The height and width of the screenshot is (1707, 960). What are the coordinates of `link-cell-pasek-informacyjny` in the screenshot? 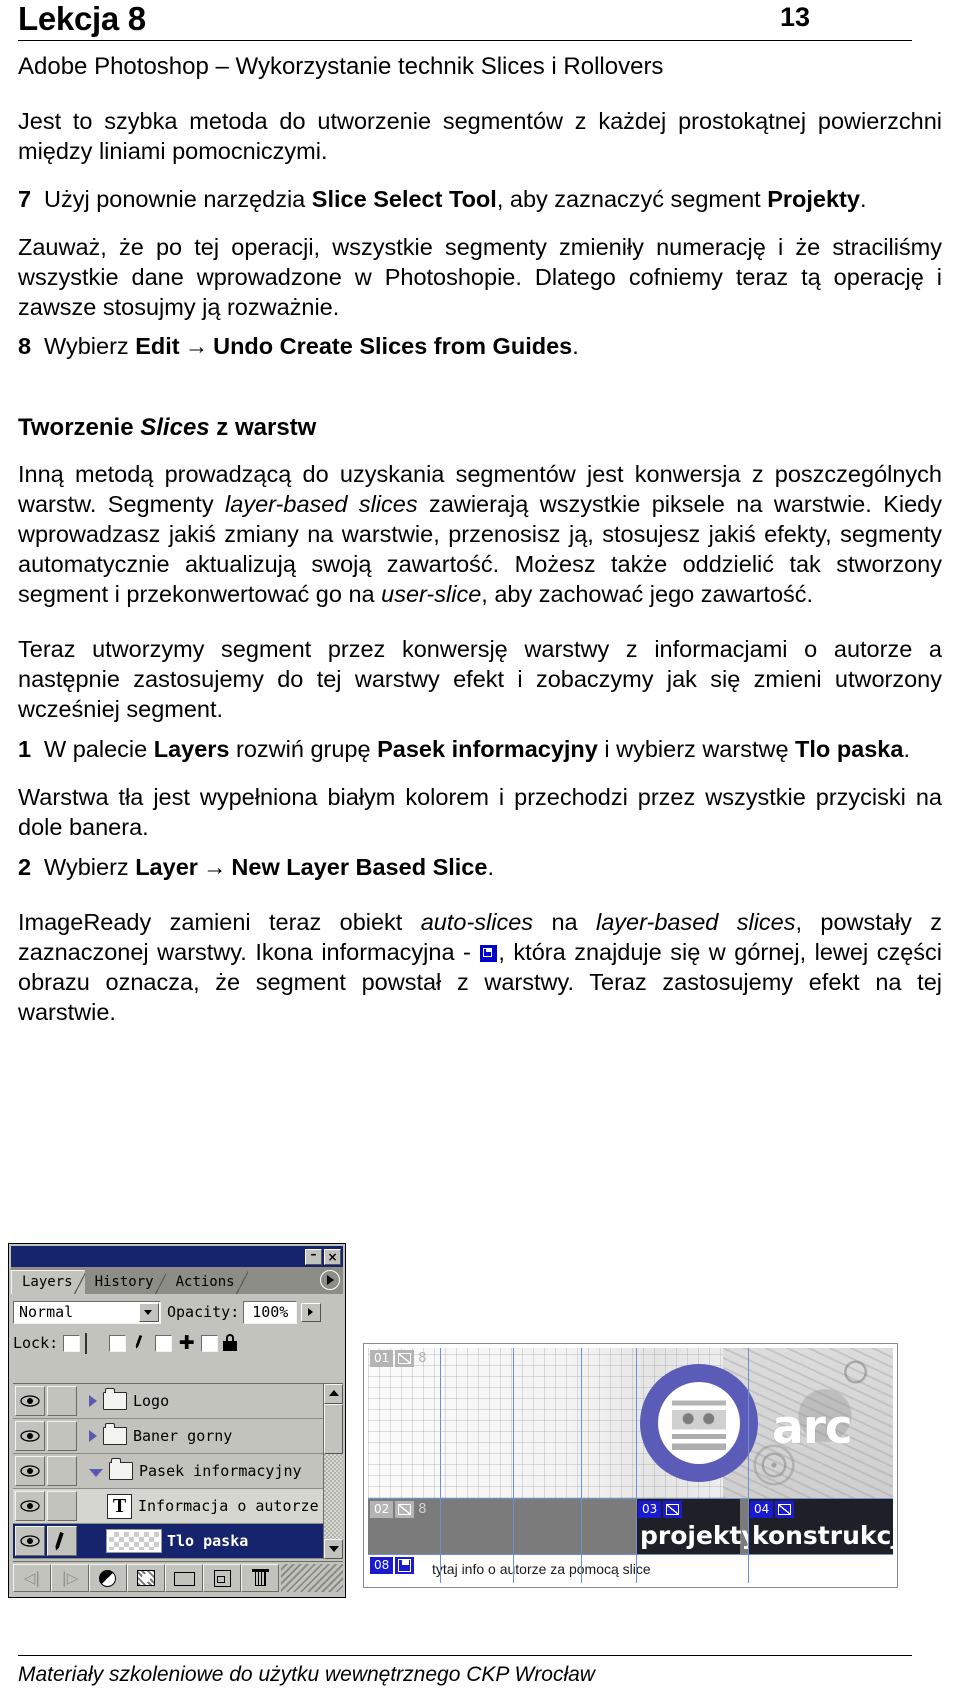 It's located at (62, 1471).